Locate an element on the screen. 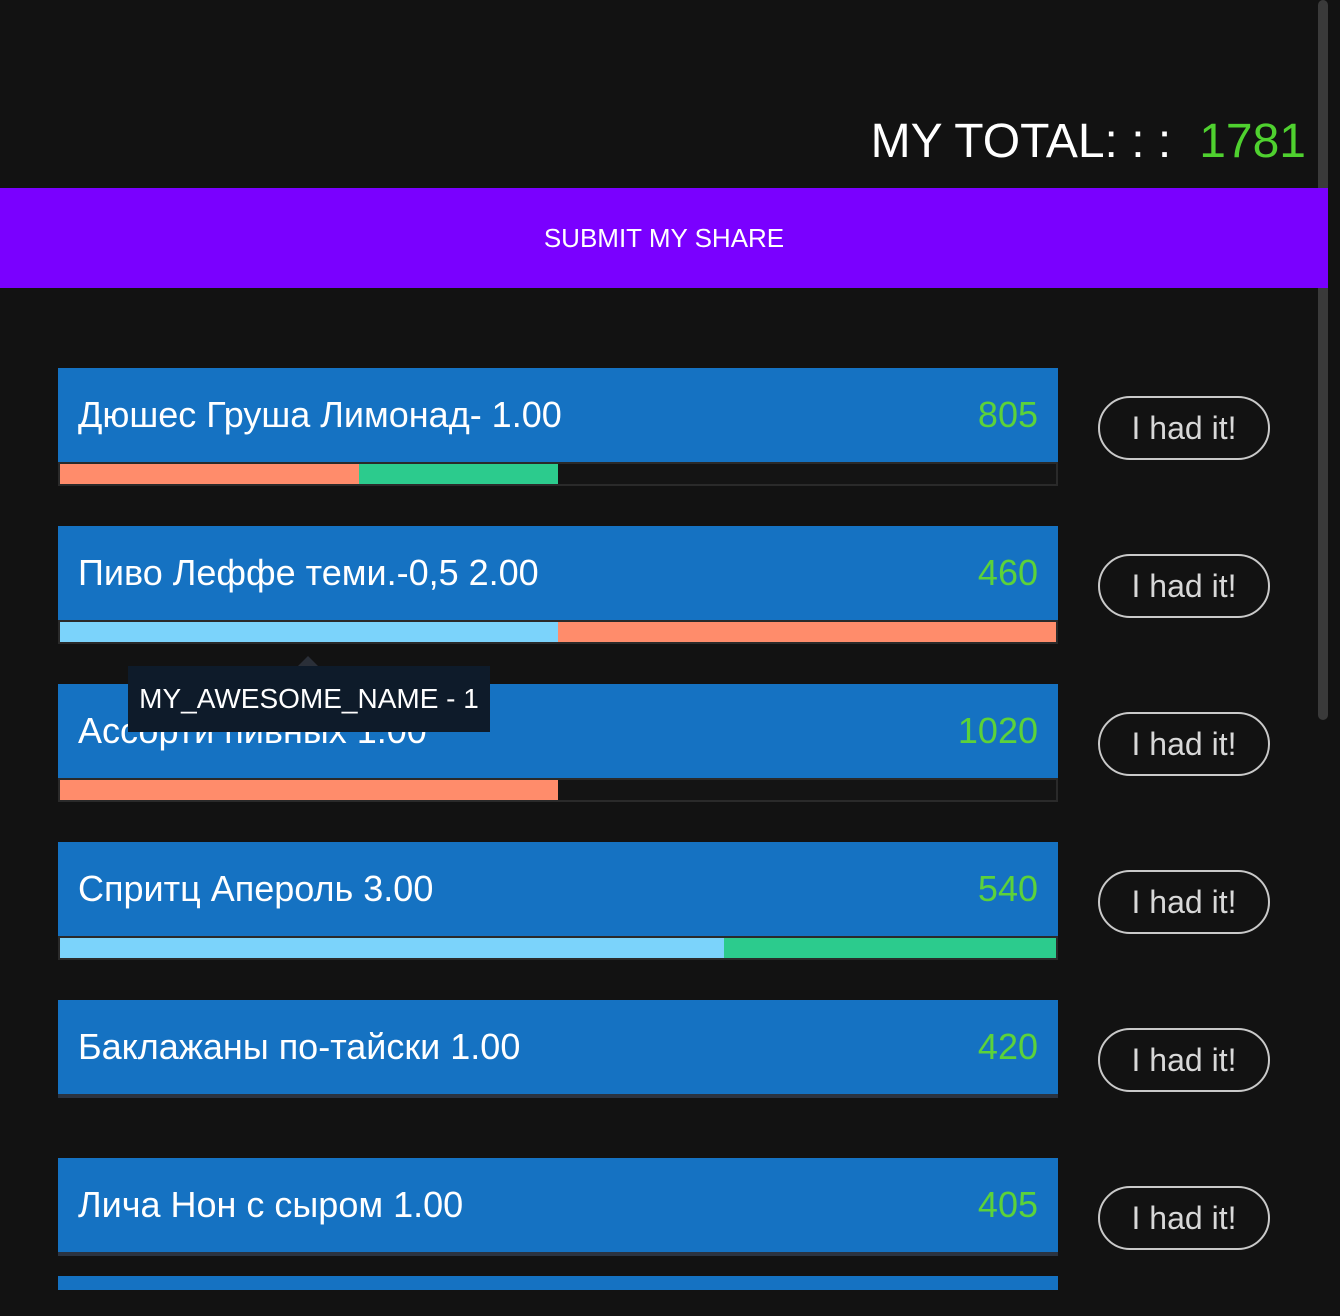 The width and height of the screenshot is (1340, 1316). item-card: Дюшес Груша Лимонад- 1.00 805 is located at coordinates (558, 427).